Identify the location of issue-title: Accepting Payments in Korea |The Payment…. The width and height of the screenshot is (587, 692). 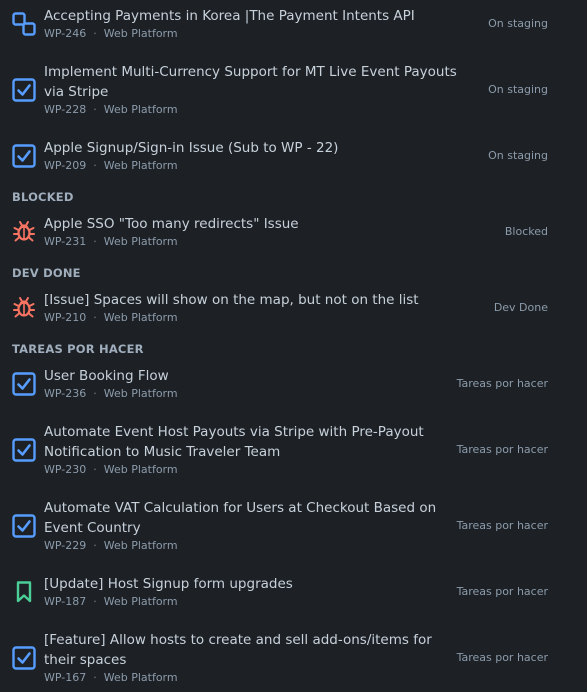
(254, 16).